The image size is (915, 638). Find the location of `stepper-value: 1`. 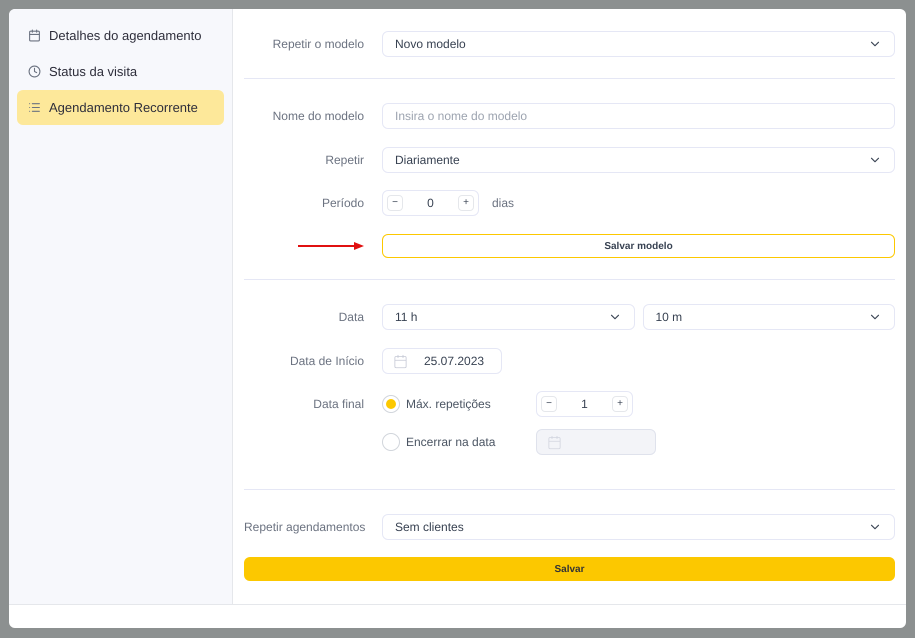

stepper-value: 1 is located at coordinates (584, 404).